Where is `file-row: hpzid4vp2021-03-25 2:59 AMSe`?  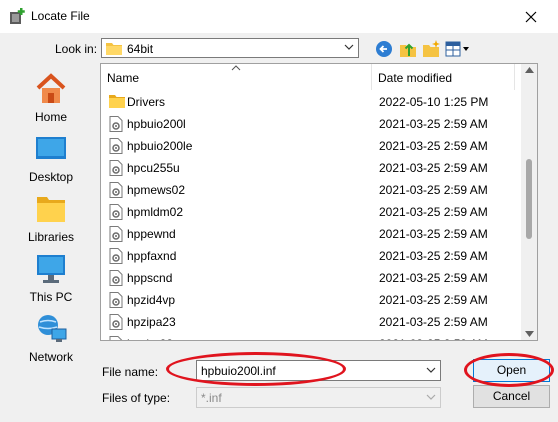 file-row: hpzid4vp2021-03-25 2:59 AMSe is located at coordinates (318, 300).